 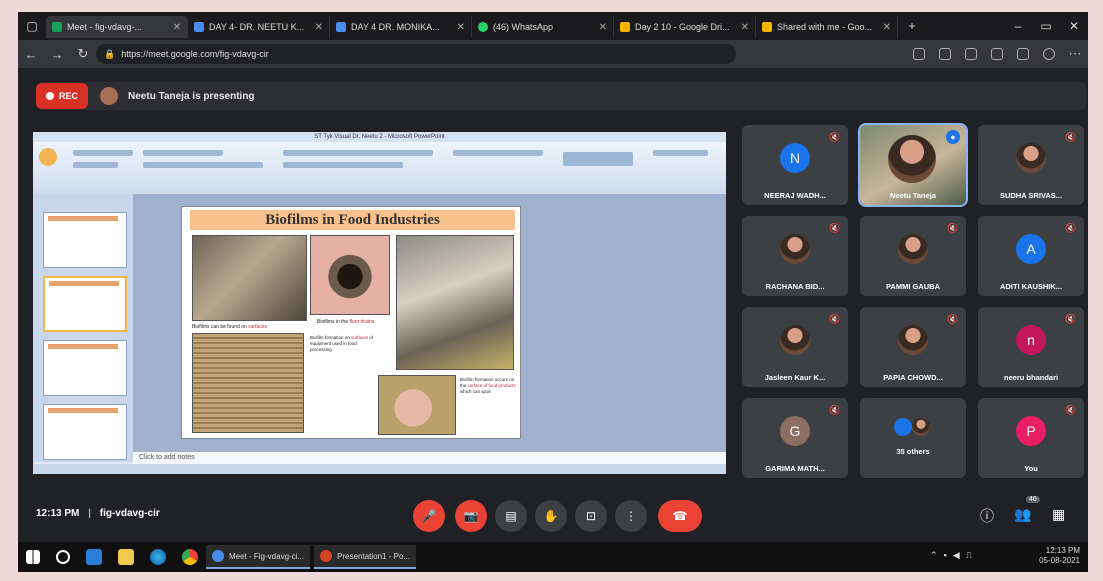 I want to click on minimize-icon: –, so click(x=1018, y=26).